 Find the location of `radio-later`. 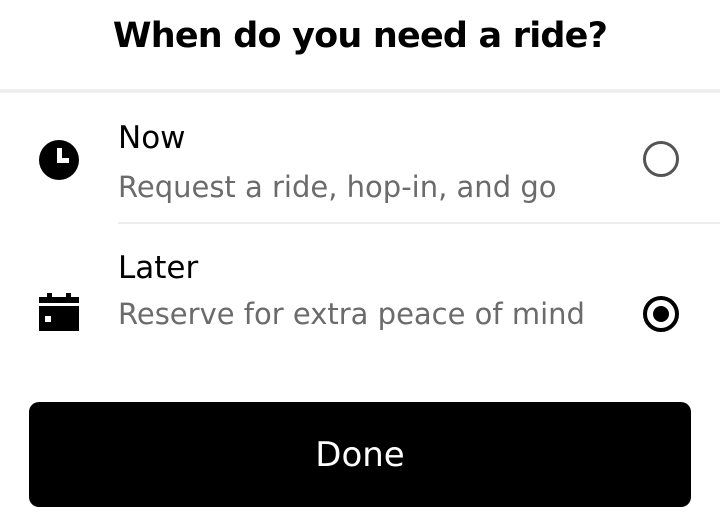

radio-later is located at coordinates (661, 314).